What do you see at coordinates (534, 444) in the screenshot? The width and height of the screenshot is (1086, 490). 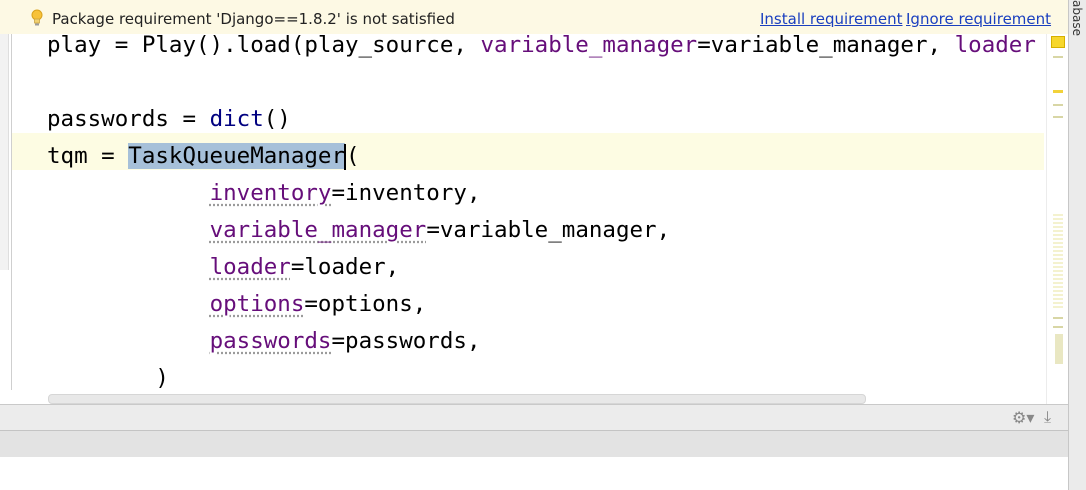 I see `tool-window-header` at bounding box center [534, 444].